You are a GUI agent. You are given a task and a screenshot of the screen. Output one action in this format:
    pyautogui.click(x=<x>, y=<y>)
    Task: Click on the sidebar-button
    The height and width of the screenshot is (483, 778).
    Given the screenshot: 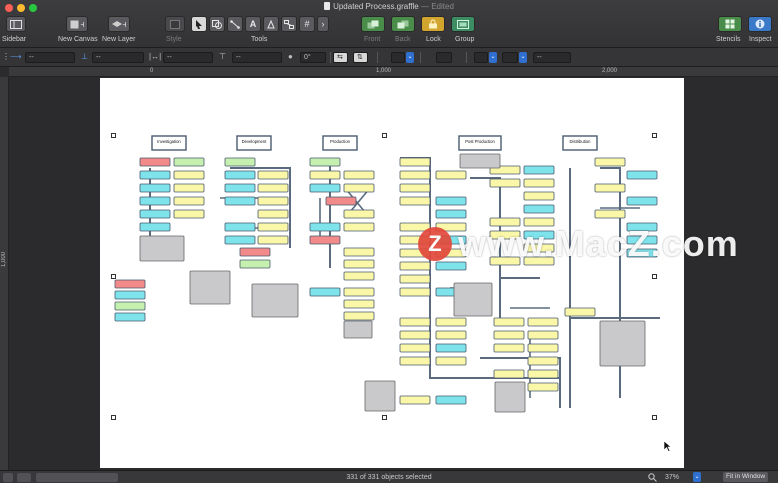 What is the action you would take?
    pyautogui.click(x=16, y=24)
    